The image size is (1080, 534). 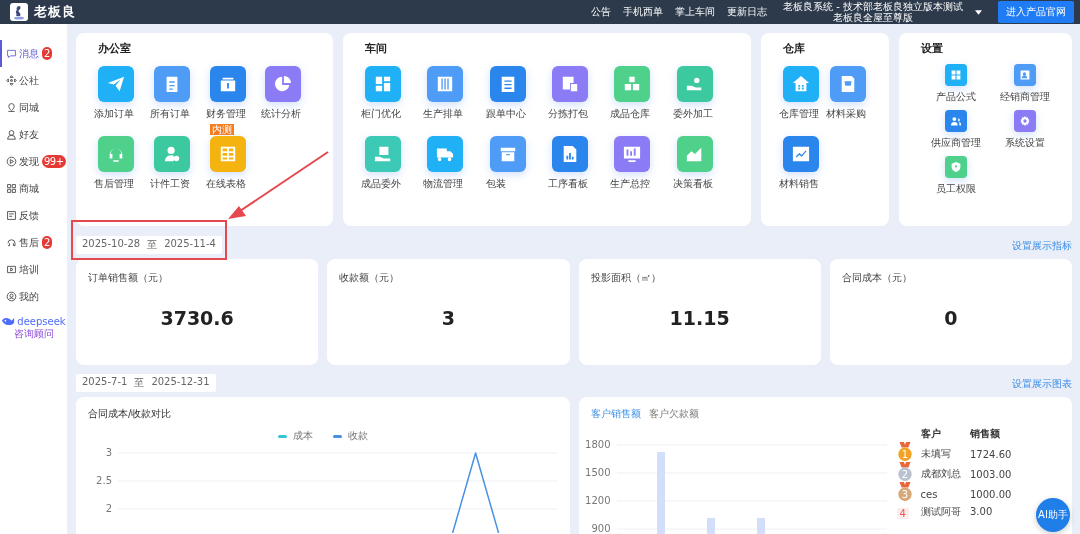 What do you see at coordinates (33, 80) in the screenshot?
I see `sidebar-item: 公社` at bounding box center [33, 80].